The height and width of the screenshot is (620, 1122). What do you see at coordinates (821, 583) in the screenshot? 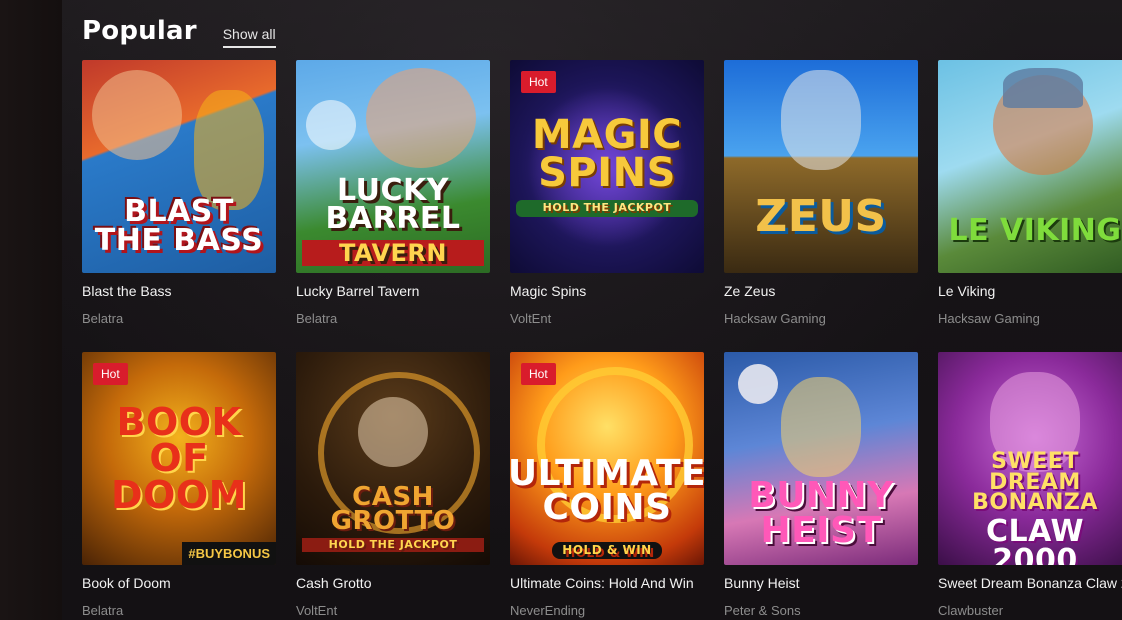
I see `game-title: Bunny Heist` at bounding box center [821, 583].